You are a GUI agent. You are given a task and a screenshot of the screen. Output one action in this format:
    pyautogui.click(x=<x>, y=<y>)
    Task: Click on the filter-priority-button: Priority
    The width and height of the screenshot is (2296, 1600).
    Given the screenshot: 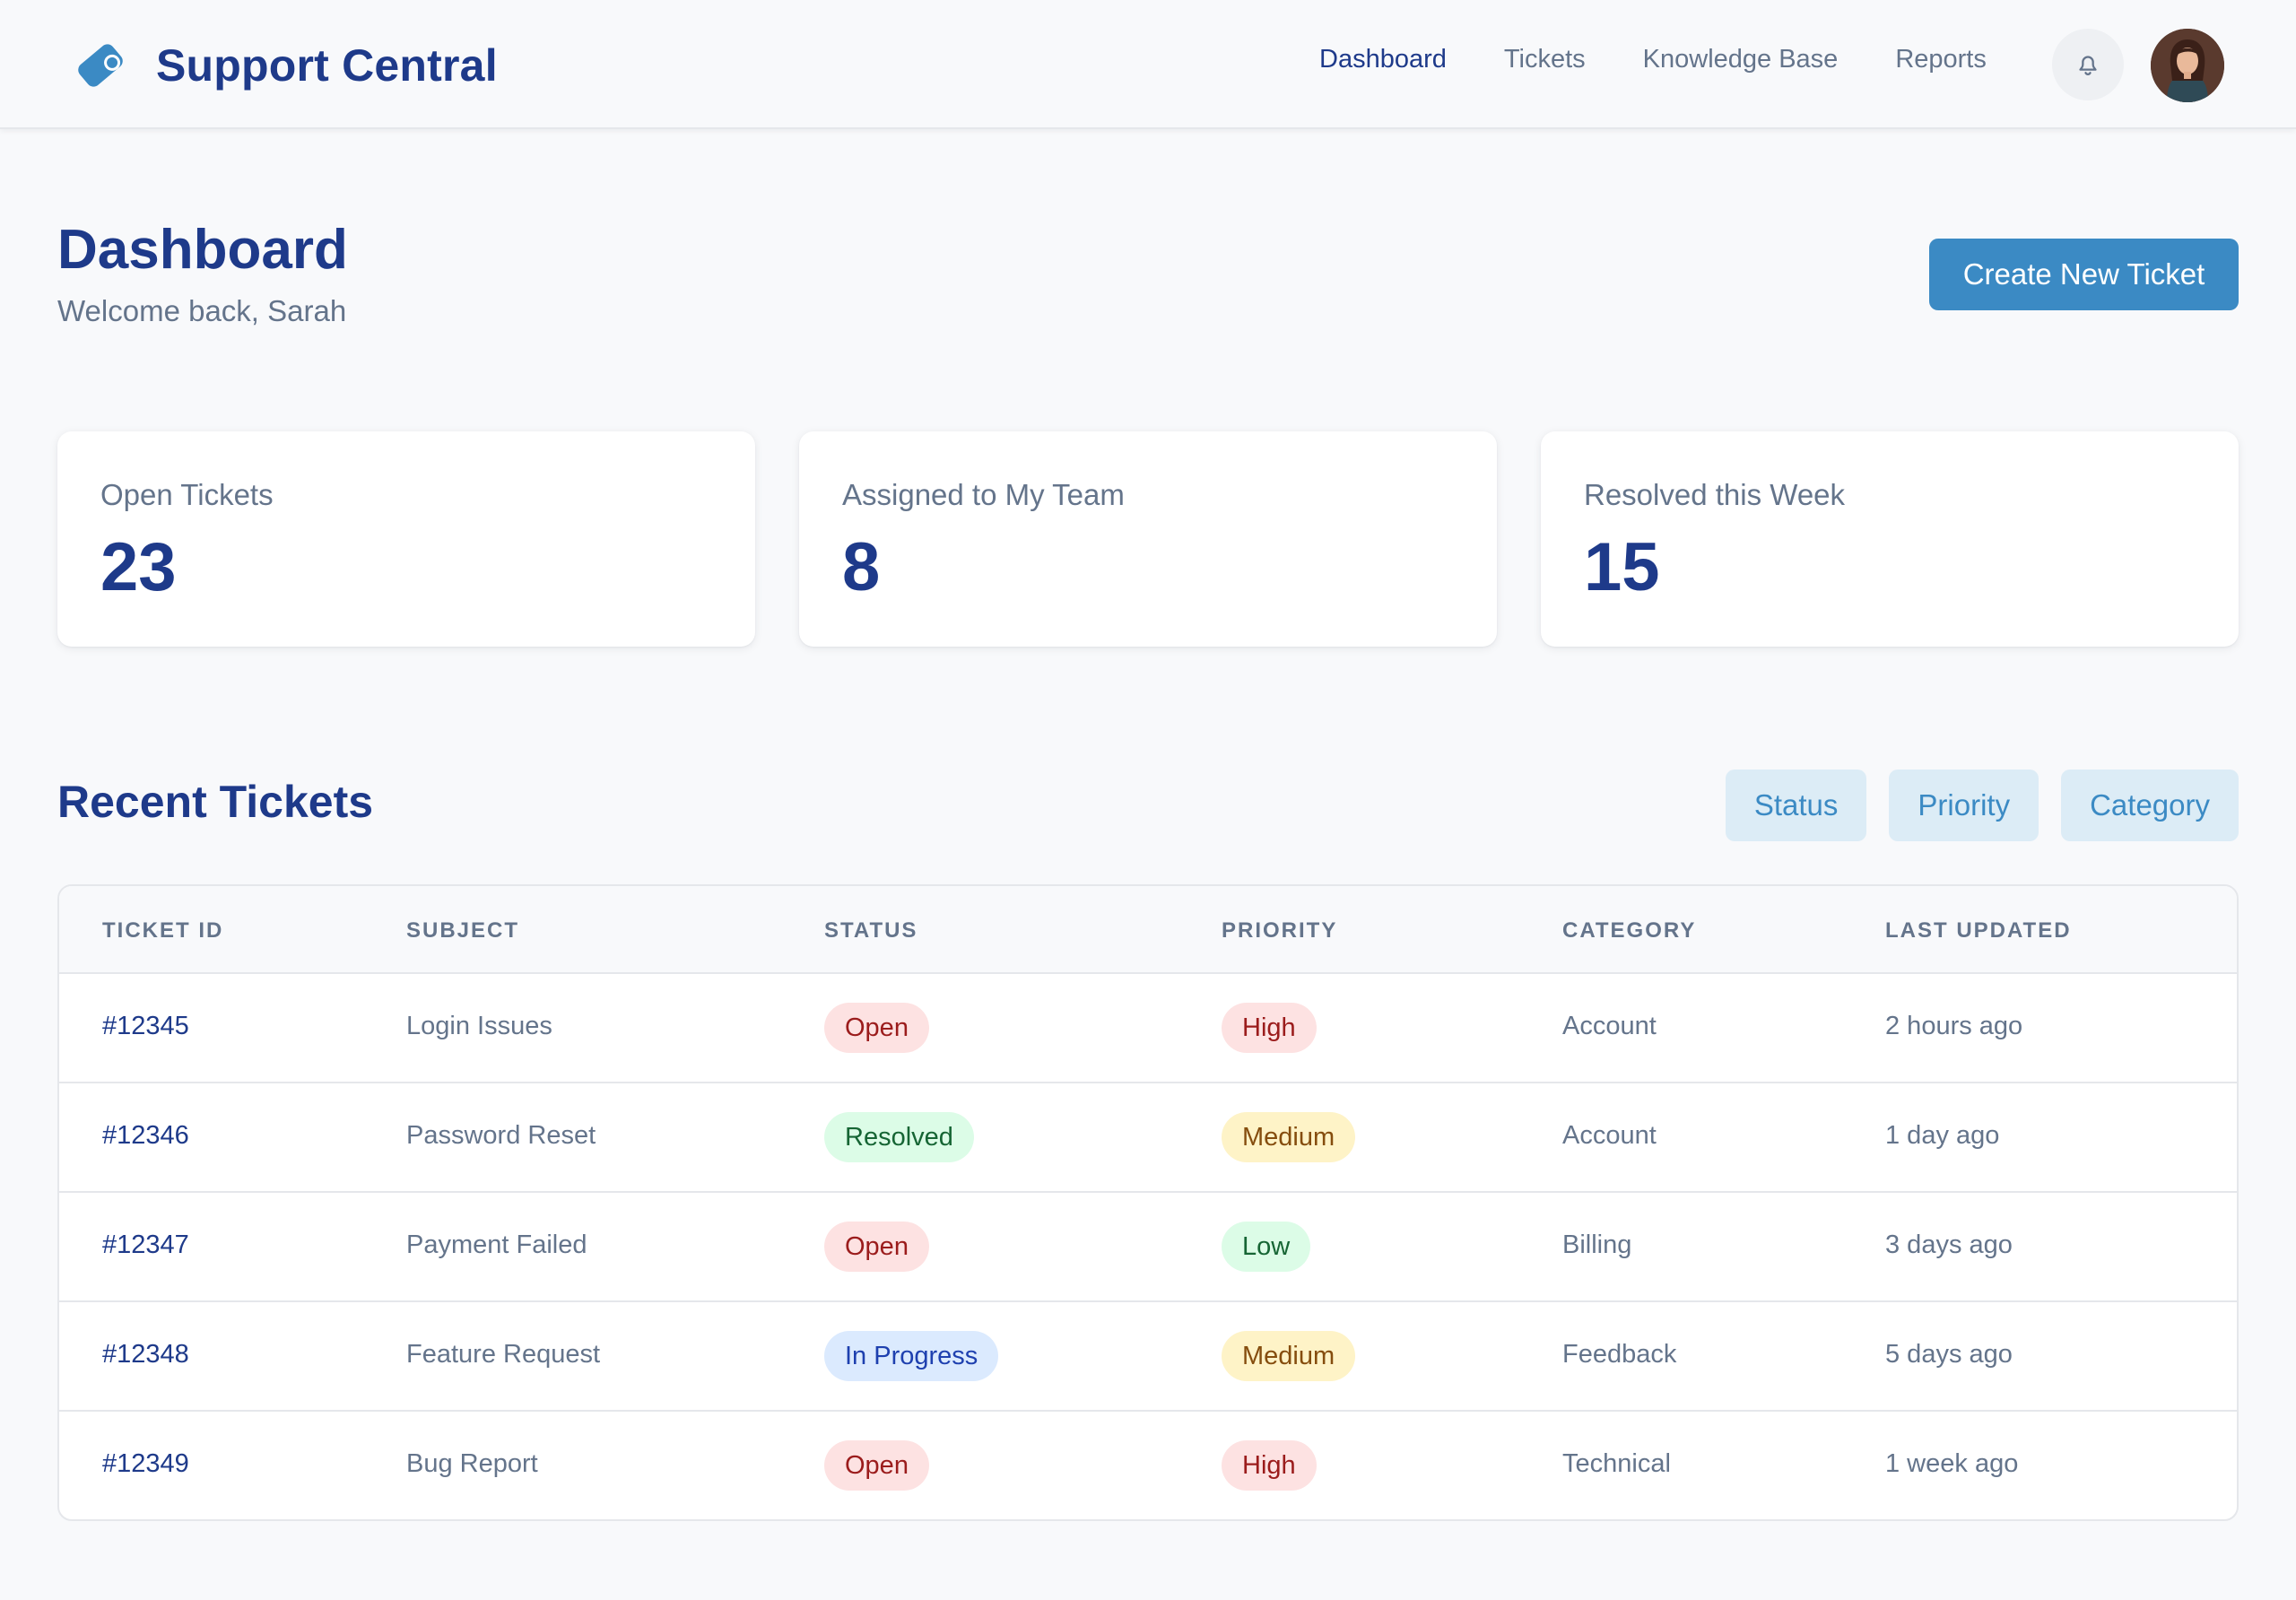 What is the action you would take?
    pyautogui.click(x=1964, y=805)
    